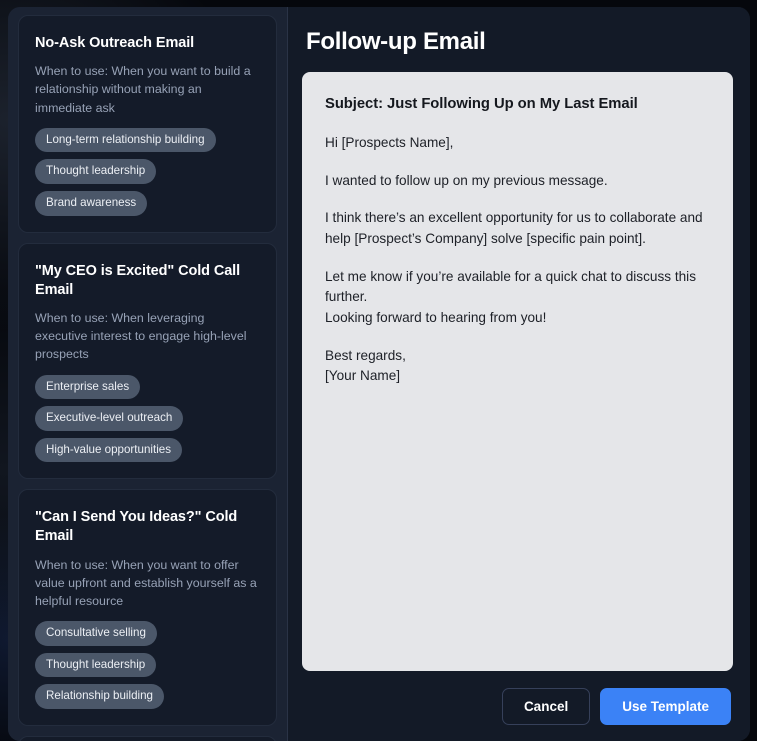  What do you see at coordinates (91, 203) in the screenshot?
I see `template-tag: Brand awareness` at bounding box center [91, 203].